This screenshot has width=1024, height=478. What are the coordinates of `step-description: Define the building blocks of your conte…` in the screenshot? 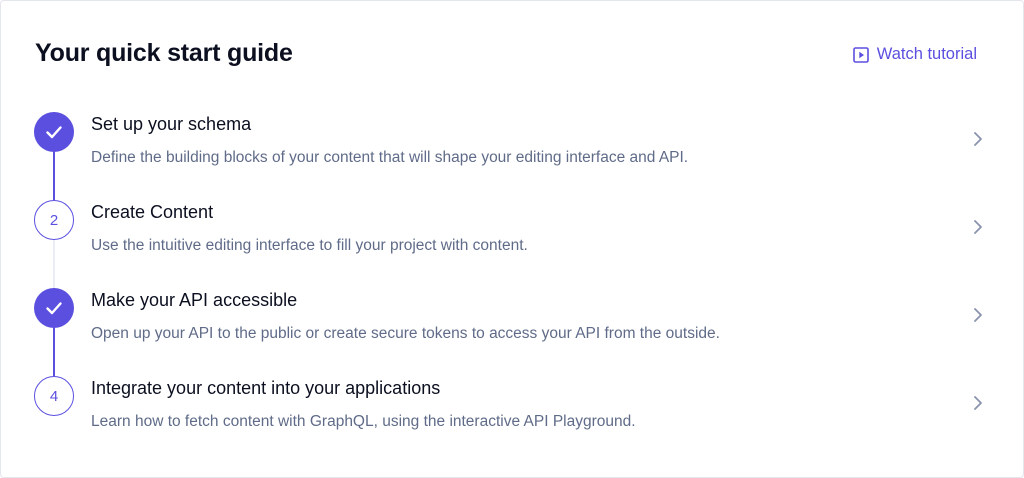 It's located at (390, 157).